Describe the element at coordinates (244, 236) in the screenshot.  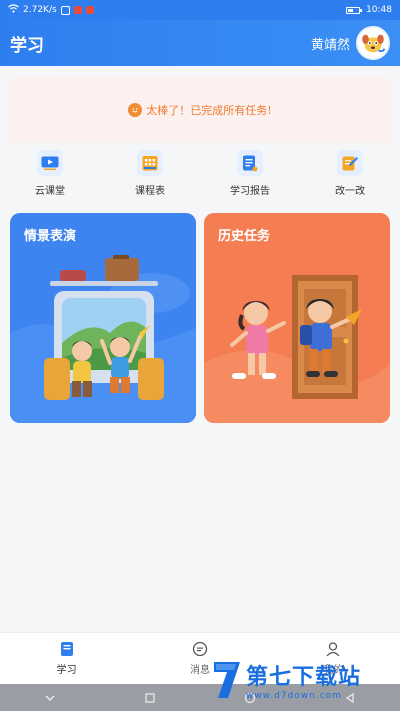
I see `card-title: 历史任务` at that location.